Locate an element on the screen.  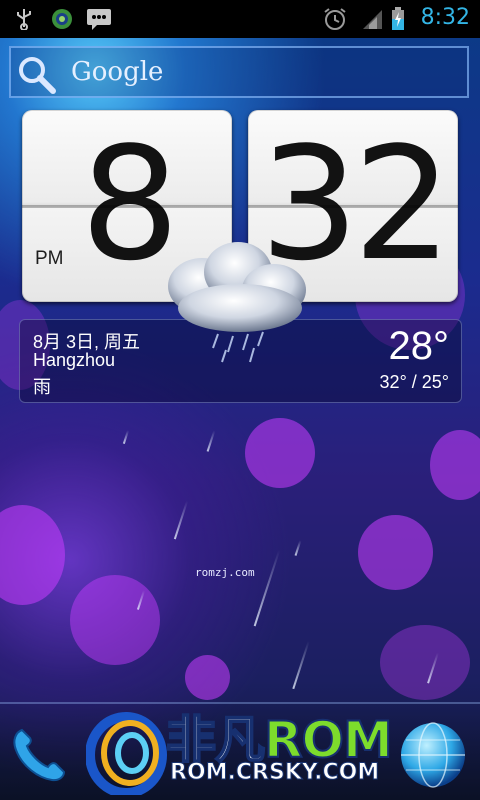
search-icon is located at coordinates (37, 75).